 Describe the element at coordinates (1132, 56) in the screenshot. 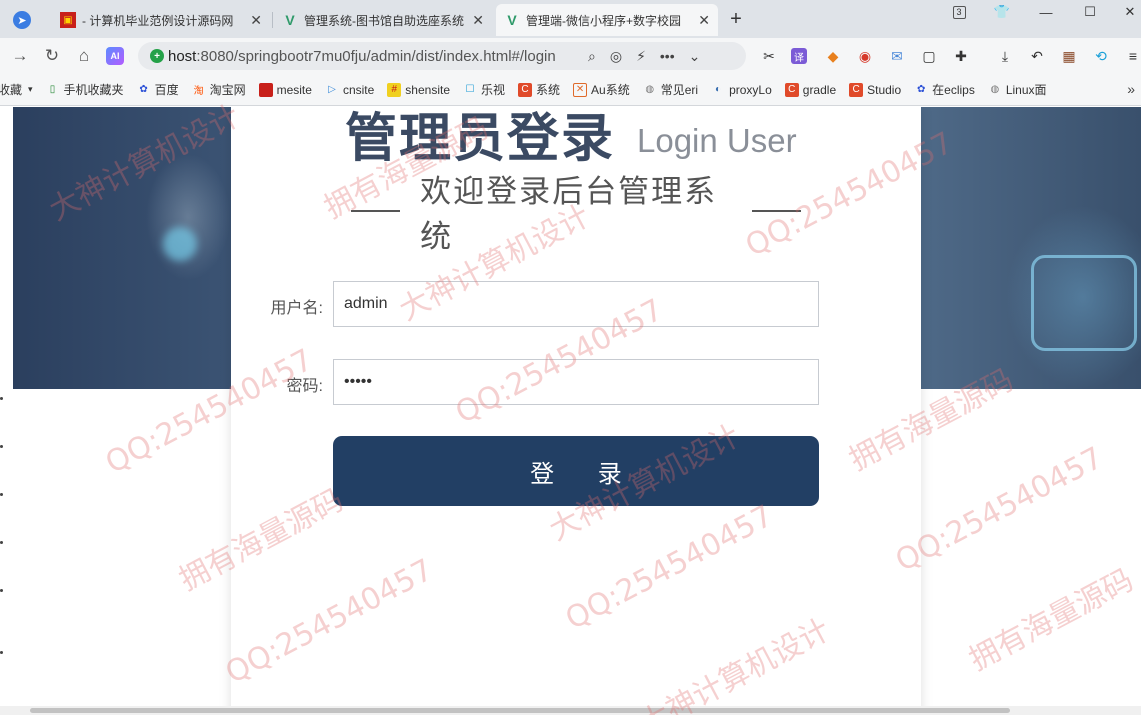

I see `menu-icon: ≡` at that location.